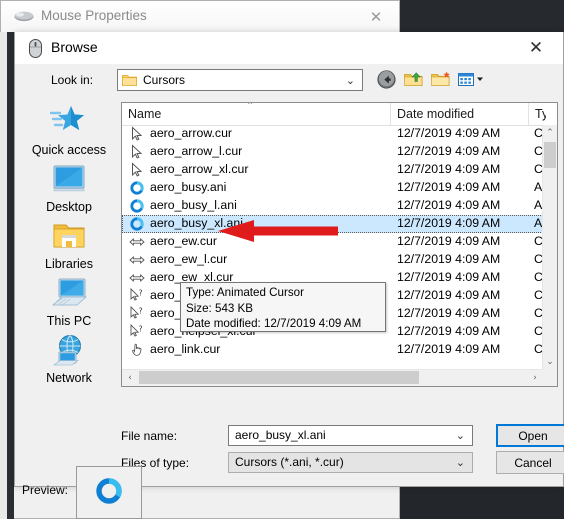 Image resolution: width=564 pixels, height=519 pixels. I want to click on column-header-date-modified: Date modified, so click(460, 114).